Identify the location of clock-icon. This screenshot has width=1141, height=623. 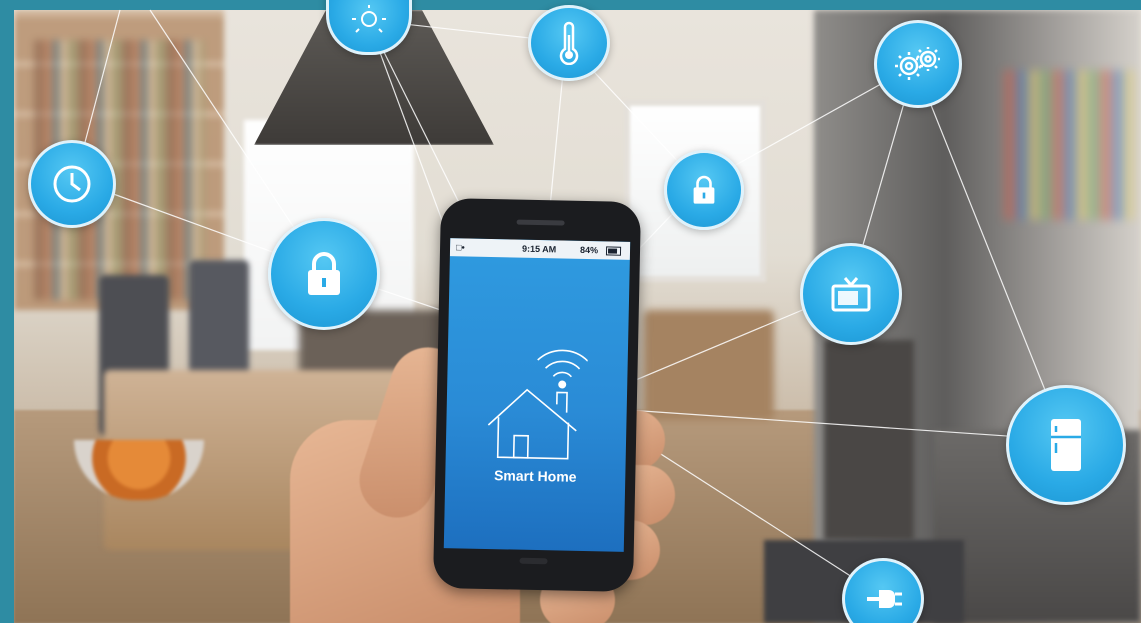
(72, 184).